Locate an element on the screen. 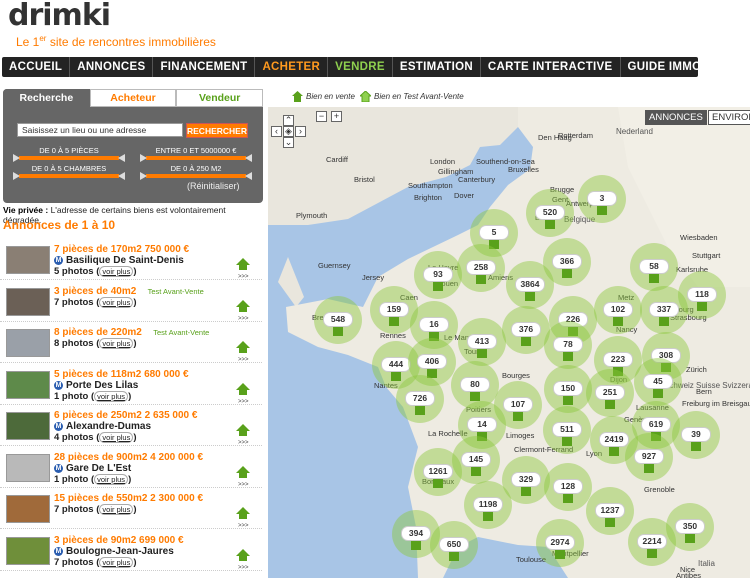  nav-guide-immobilier: GUIDE IMMOBILIER is located at coordinates (684, 67).